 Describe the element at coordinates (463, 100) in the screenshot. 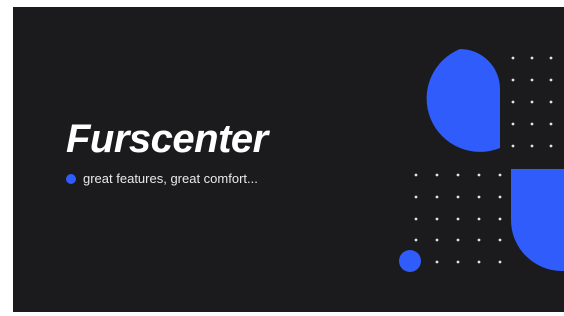

I see `leaf-shape-top` at that location.